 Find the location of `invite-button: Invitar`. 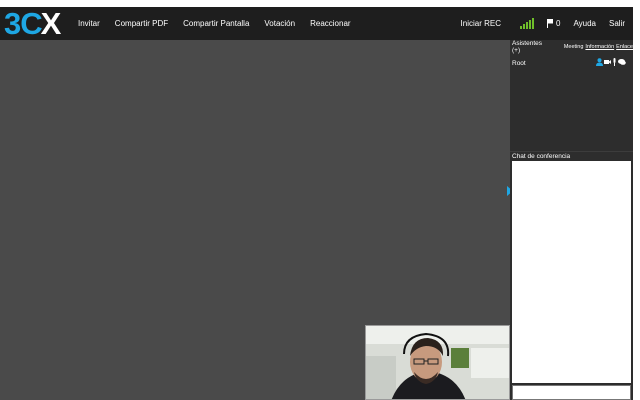

invite-button: Invitar is located at coordinates (89, 23).